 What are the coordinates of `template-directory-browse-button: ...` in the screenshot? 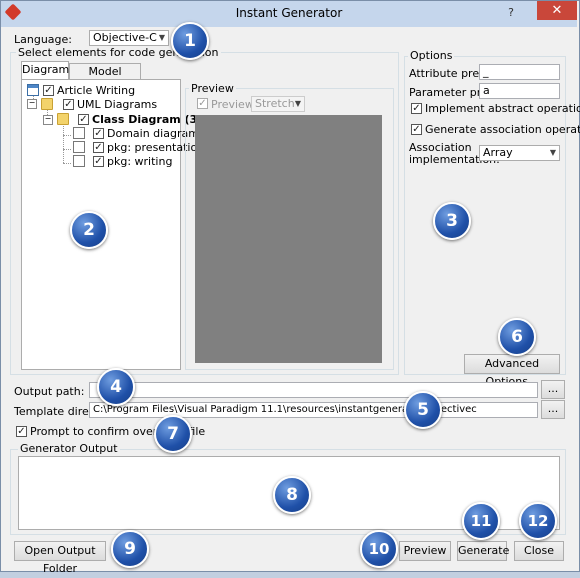 It's located at (553, 409).